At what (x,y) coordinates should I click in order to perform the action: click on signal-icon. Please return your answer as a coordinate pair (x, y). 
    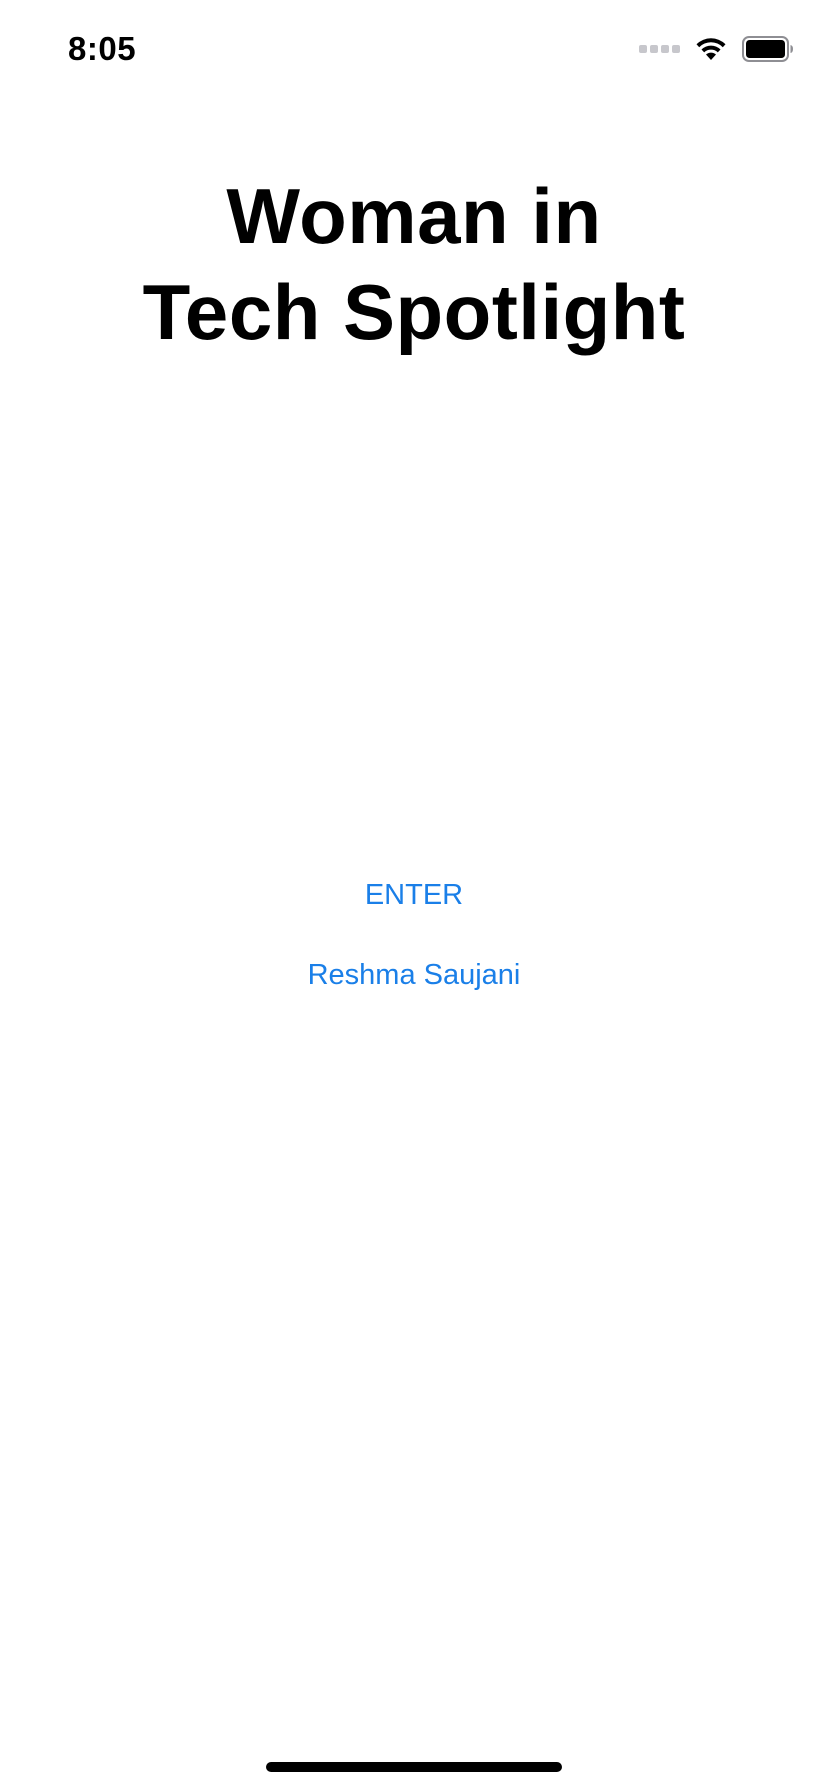
    Looking at the image, I should click on (659, 49).